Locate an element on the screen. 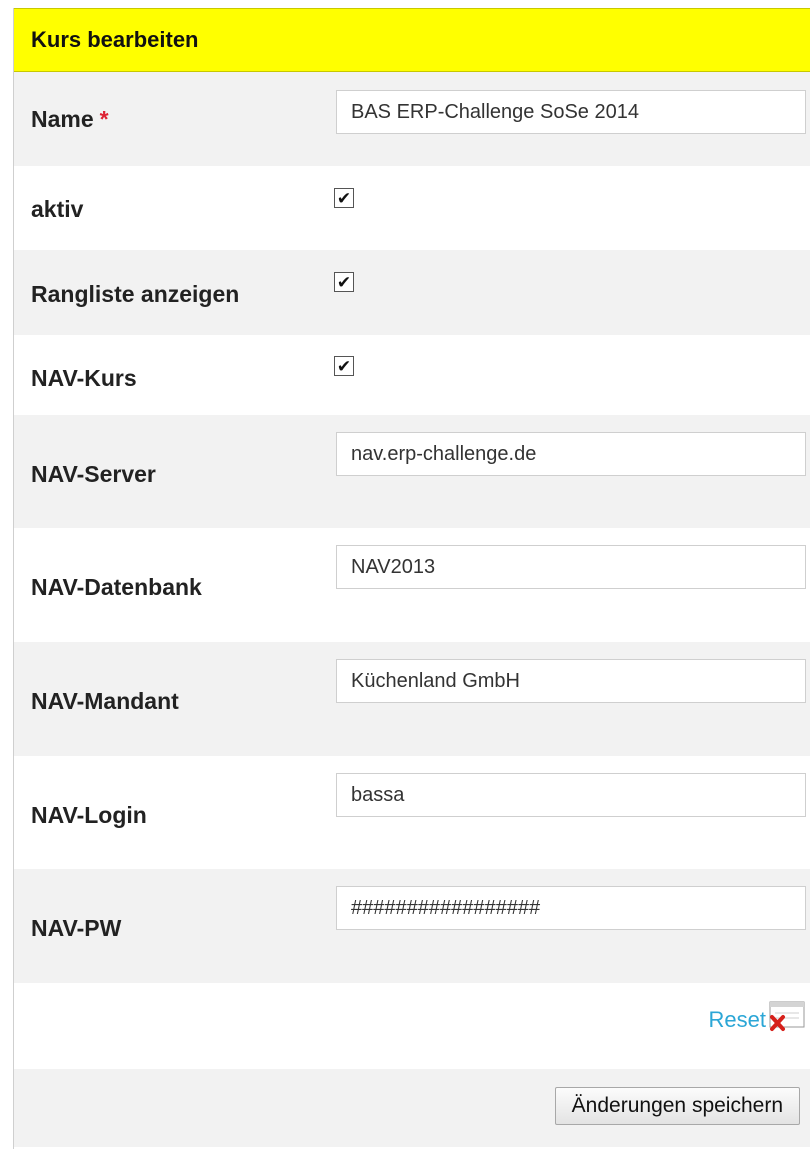  rangliste-label: Rangliste anzeigen is located at coordinates (135, 294).